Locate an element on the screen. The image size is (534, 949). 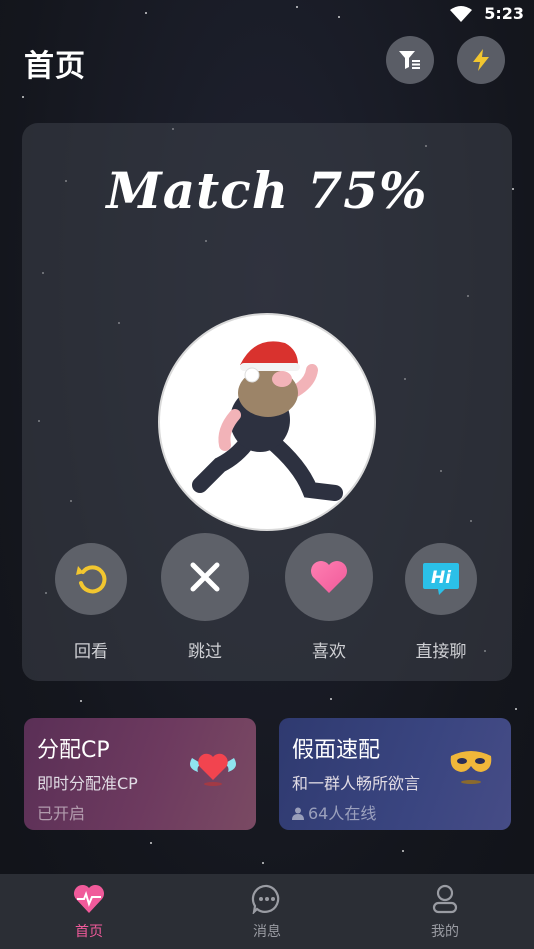
masked-match-card: 假面速配 和一群人畅所欲言 64人在线 is located at coordinates (395, 774).